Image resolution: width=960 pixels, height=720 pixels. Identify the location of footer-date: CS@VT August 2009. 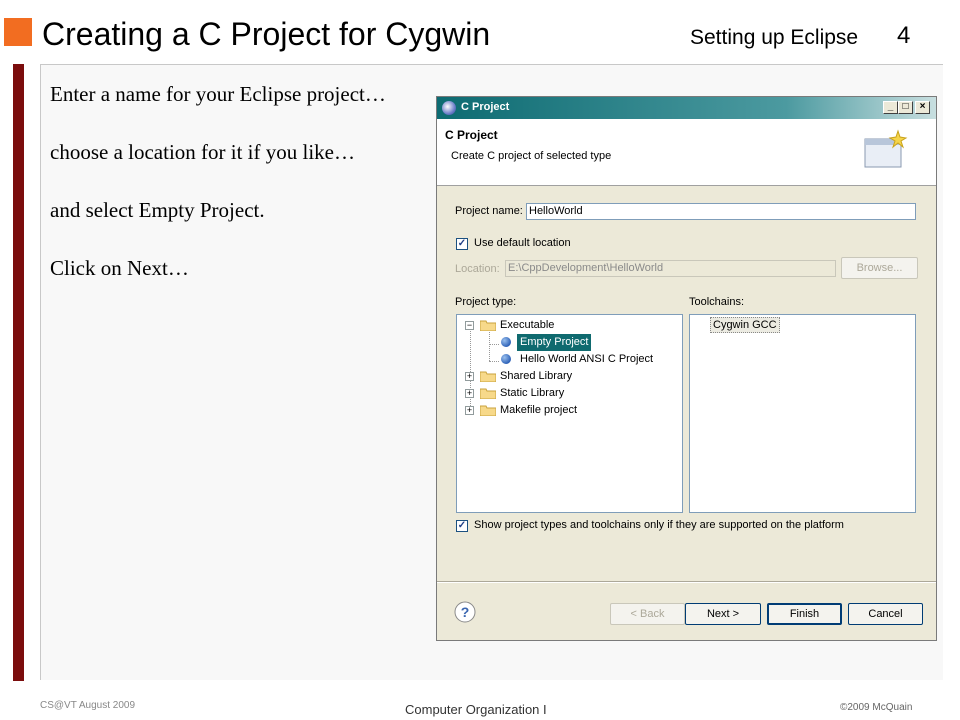
(88, 705).